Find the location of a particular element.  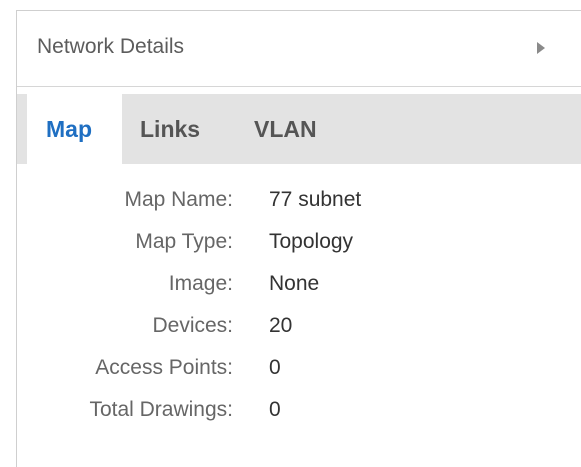

map-type-label: Map Type: is located at coordinates (184, 241).